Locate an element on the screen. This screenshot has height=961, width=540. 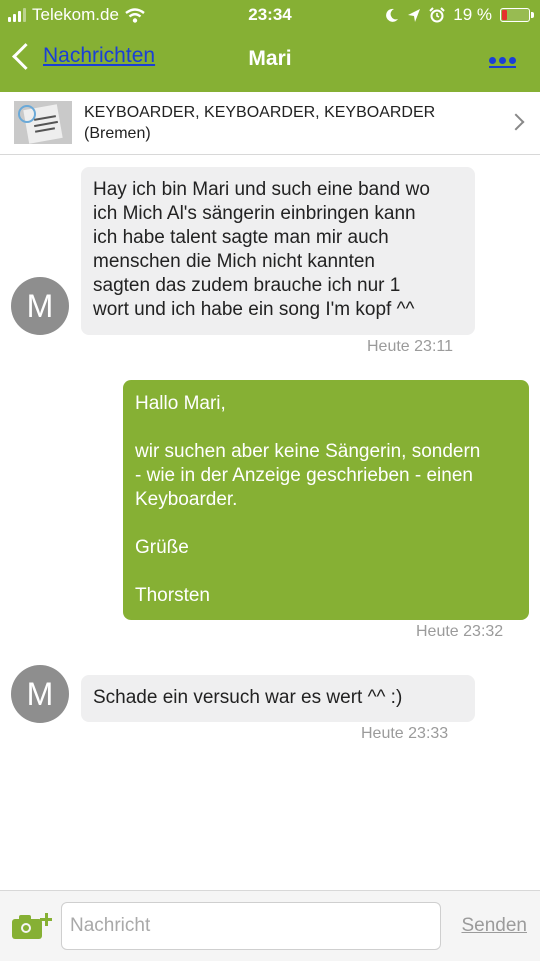
chevron-right-icon is located at coordinates (516, 122).